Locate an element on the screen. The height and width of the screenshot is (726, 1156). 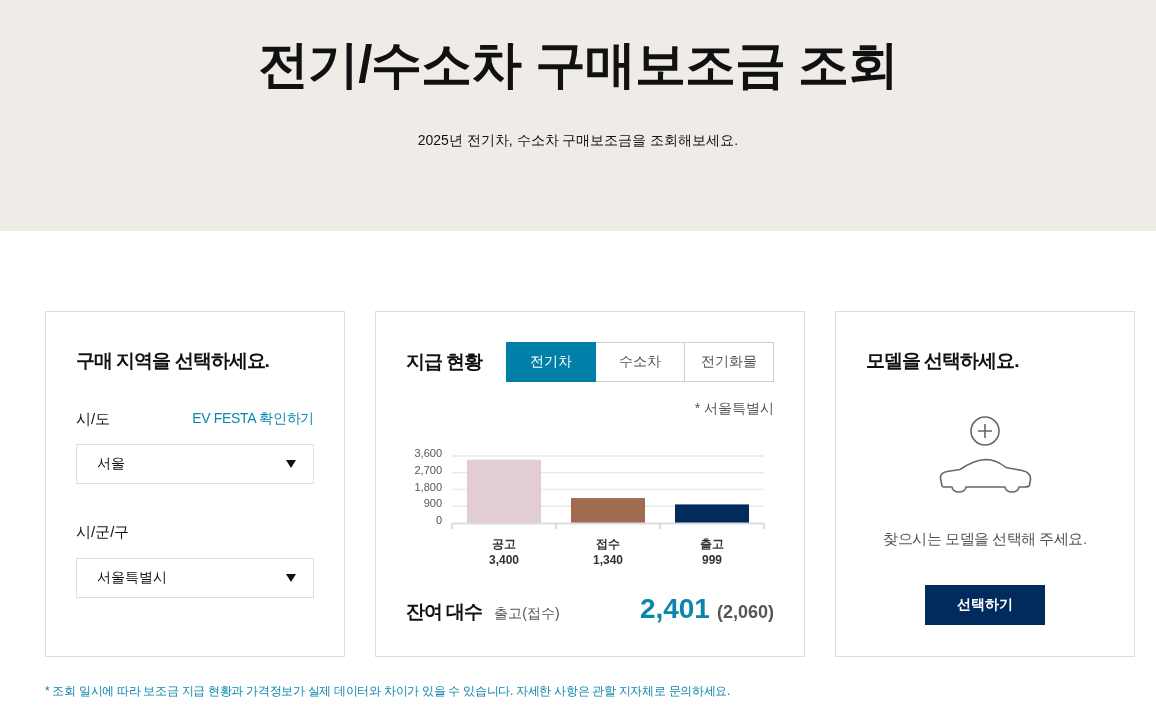
page-subtitle: 2025년 전기차, 수소차 구매보조금을 조회해보세요. is located at coordinates (578, 140).